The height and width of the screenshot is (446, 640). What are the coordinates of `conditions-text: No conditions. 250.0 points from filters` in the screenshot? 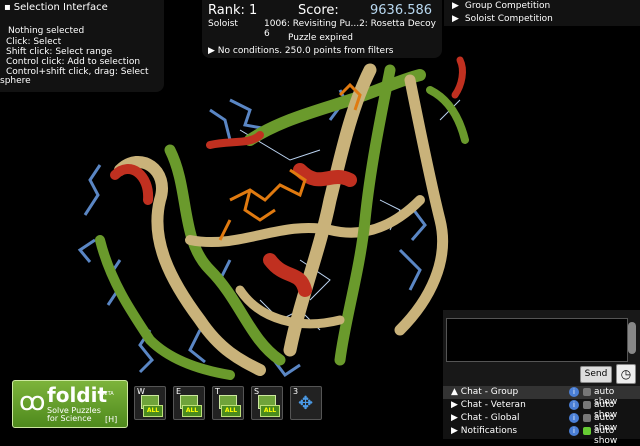 It's located at (305, 51).